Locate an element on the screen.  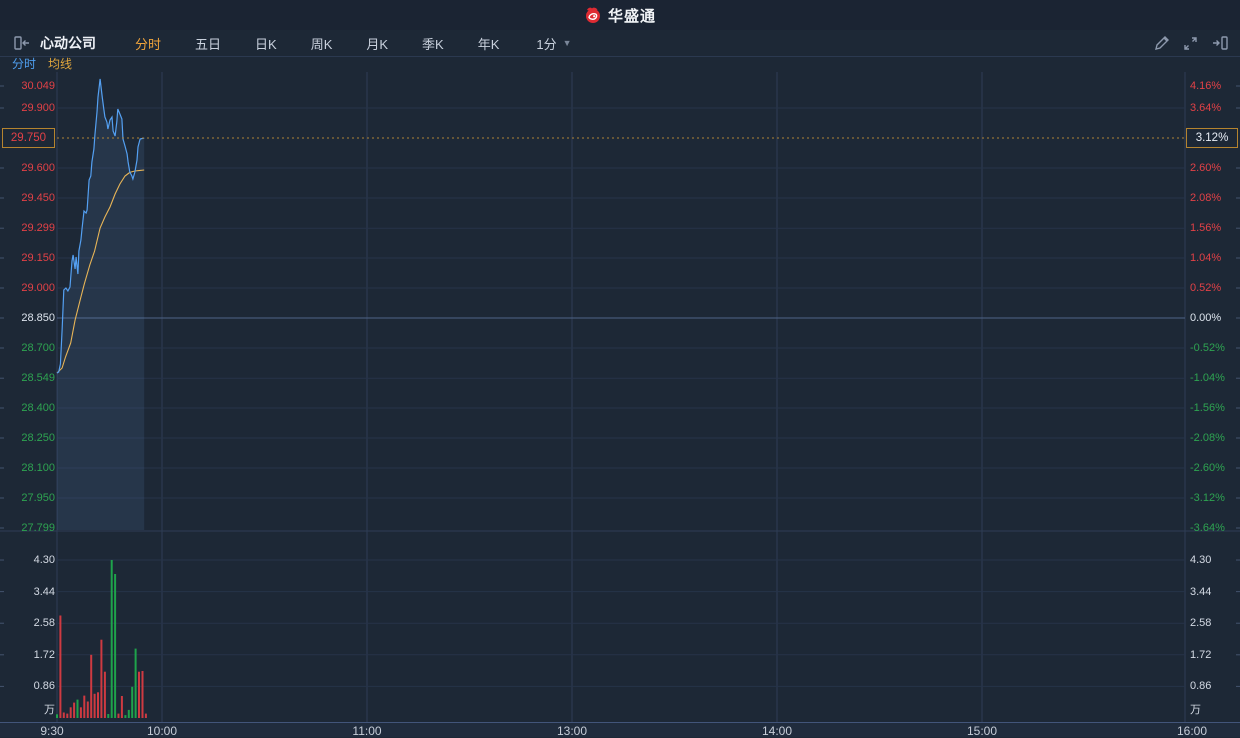
price-tick: 29.900 is located at coordinates (38, 108).